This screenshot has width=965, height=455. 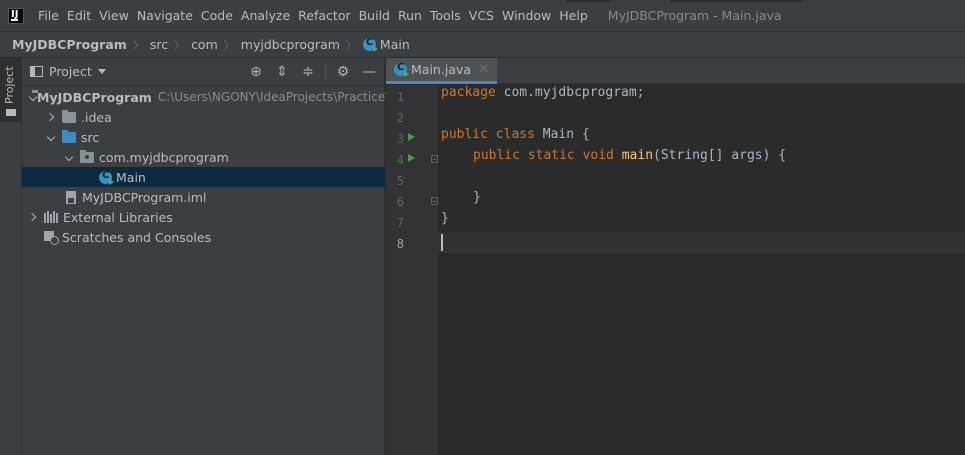 What do you see at coordinates (36, 71) in the screenshot?
I see `project-view-icon` at bounding box center [36, 71].